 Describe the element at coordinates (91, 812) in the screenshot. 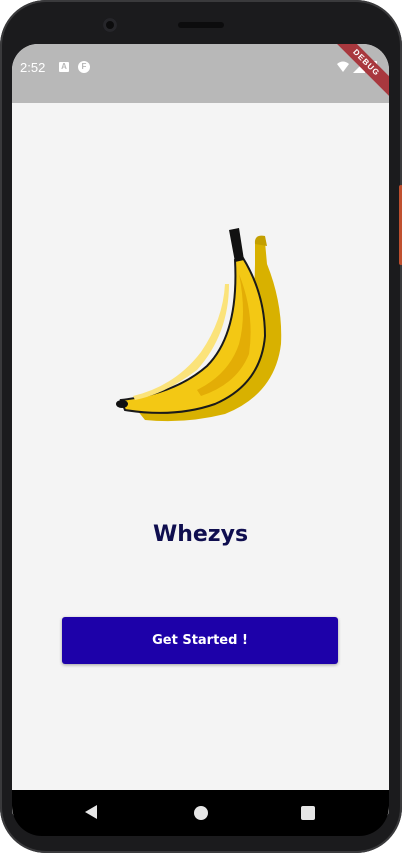

I see `back-icon` at that location.